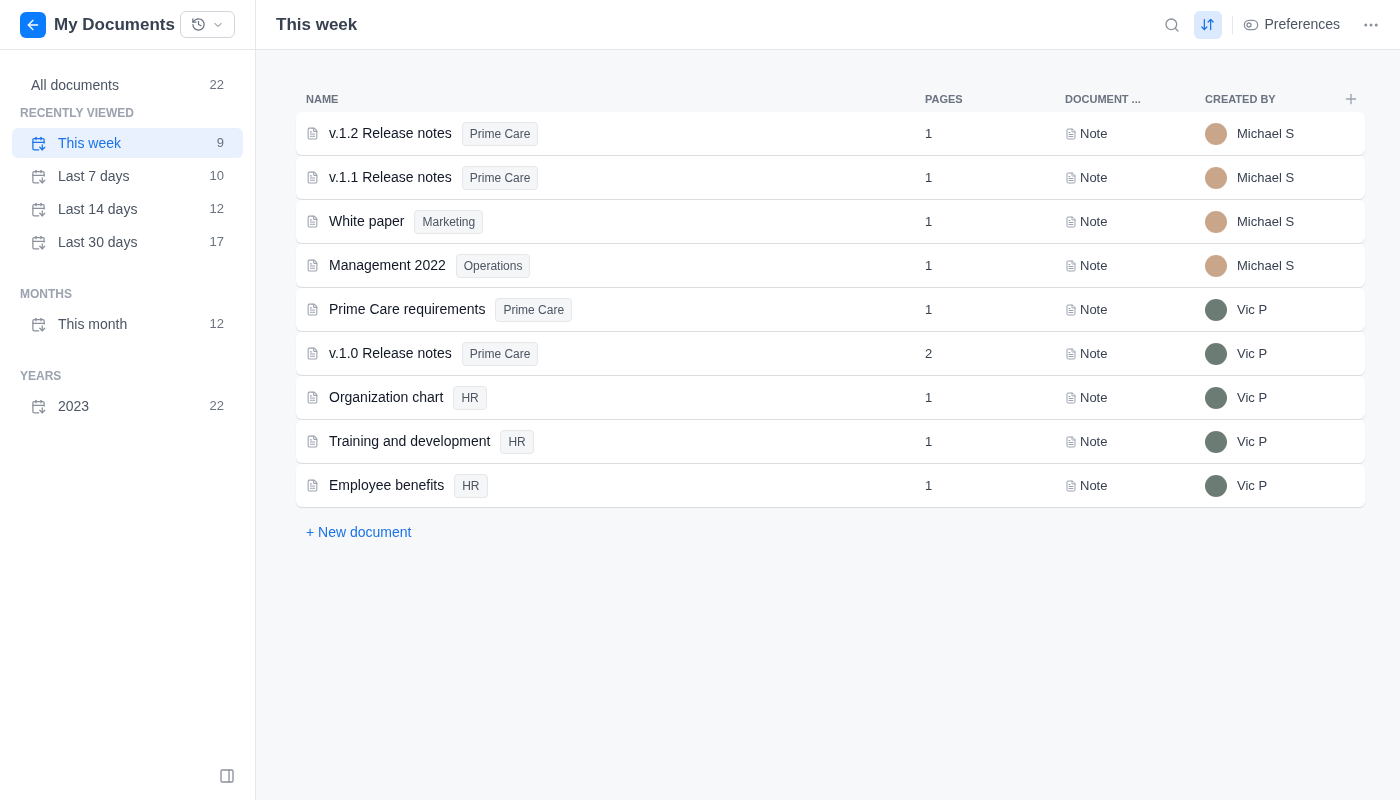  What do you see at coordinates (227, 776) in the screenshot?
I see `panel-toggle-icon` at bounding box center [227, 776].